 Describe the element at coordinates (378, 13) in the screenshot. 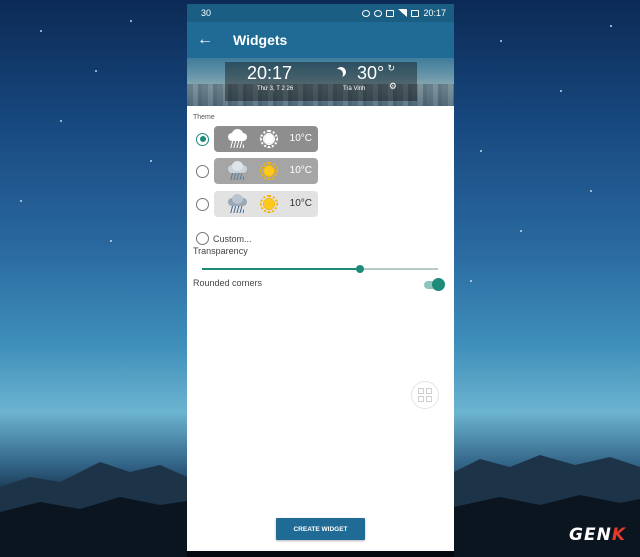

I see `wifi-icon` at that location.